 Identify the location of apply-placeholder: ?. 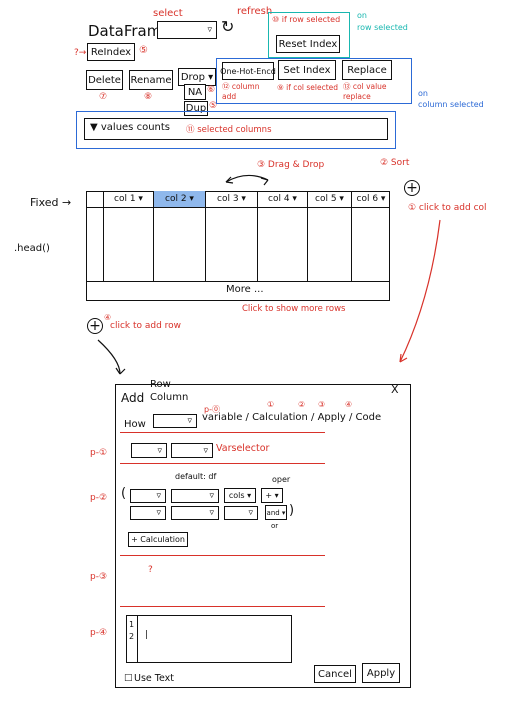
(150, 570).